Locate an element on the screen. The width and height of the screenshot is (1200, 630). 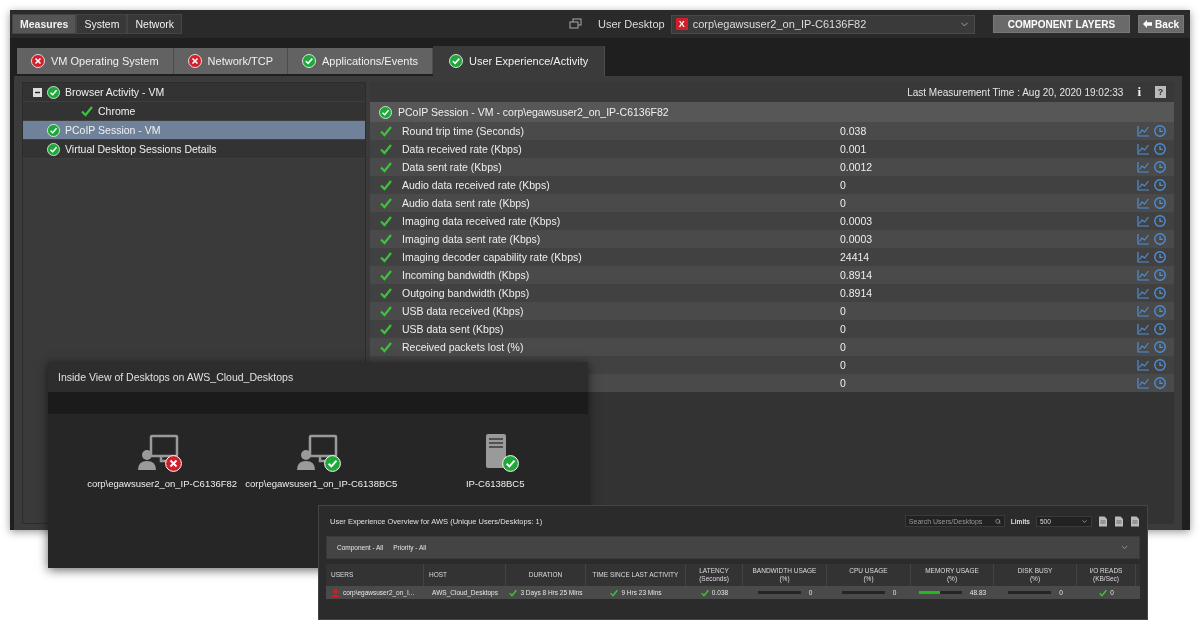
measure-name: Audio data sent rate (Kbps) is located at coordinates (466, 203).